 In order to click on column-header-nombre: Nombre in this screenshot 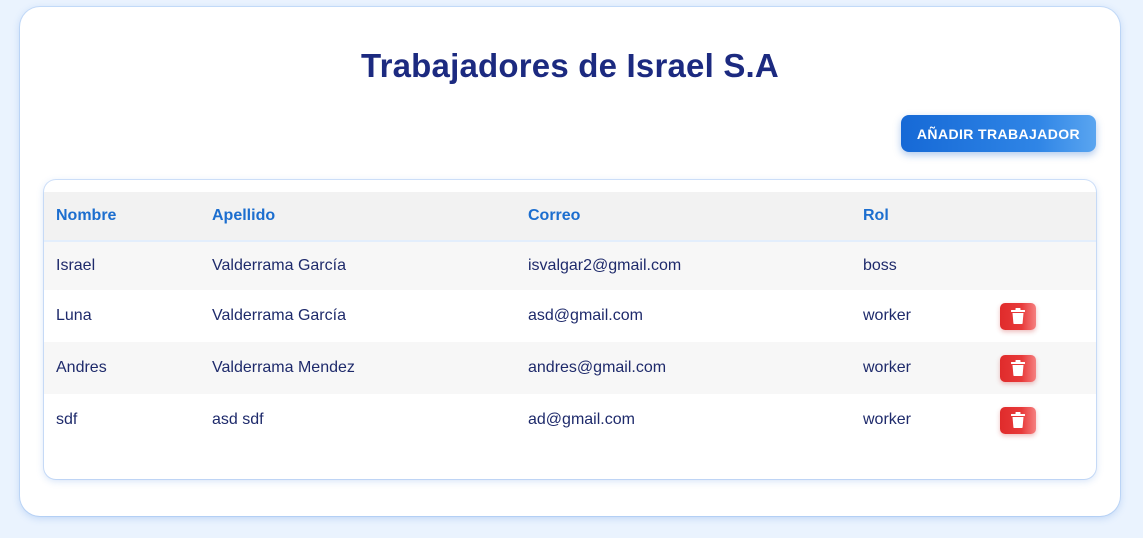, I will do `click(122, 217)`.